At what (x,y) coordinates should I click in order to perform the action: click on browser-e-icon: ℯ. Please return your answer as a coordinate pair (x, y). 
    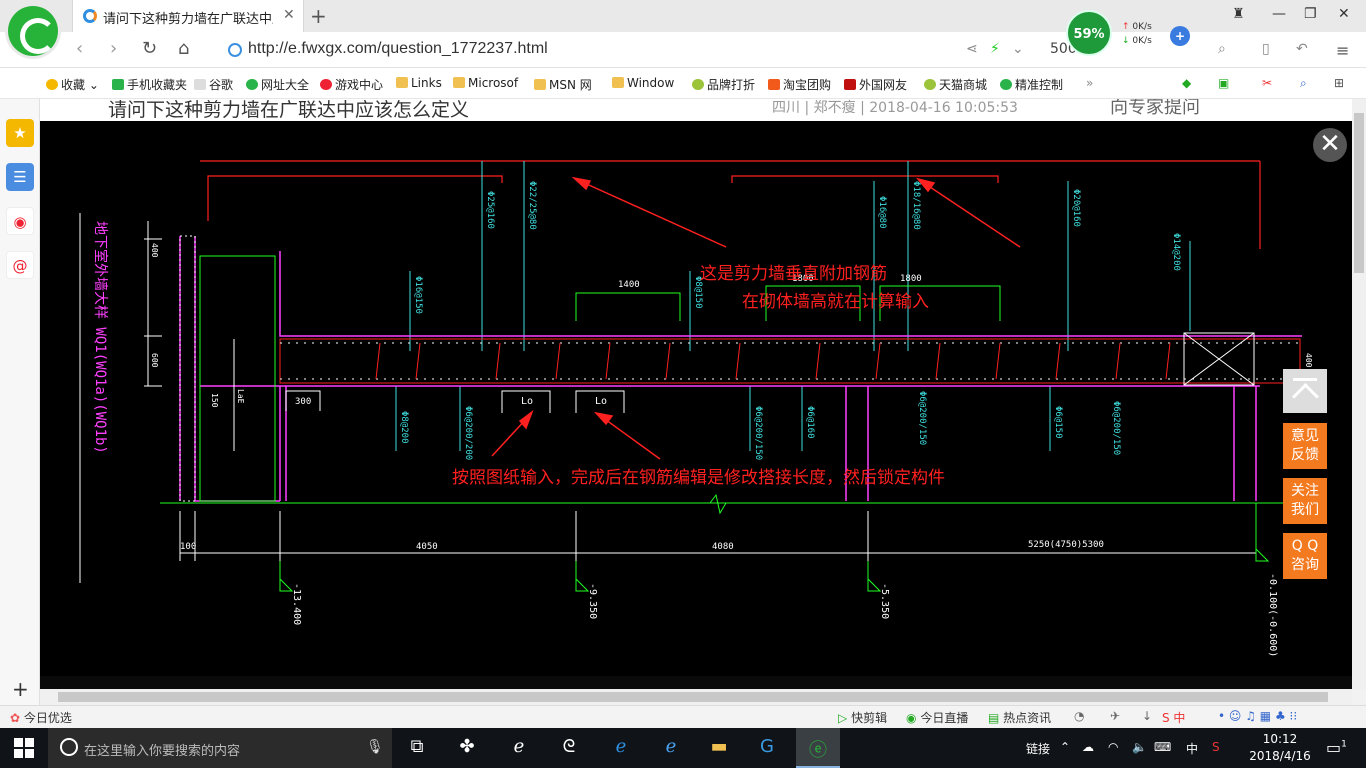
    Looking at the image, I should click on (519, 748).